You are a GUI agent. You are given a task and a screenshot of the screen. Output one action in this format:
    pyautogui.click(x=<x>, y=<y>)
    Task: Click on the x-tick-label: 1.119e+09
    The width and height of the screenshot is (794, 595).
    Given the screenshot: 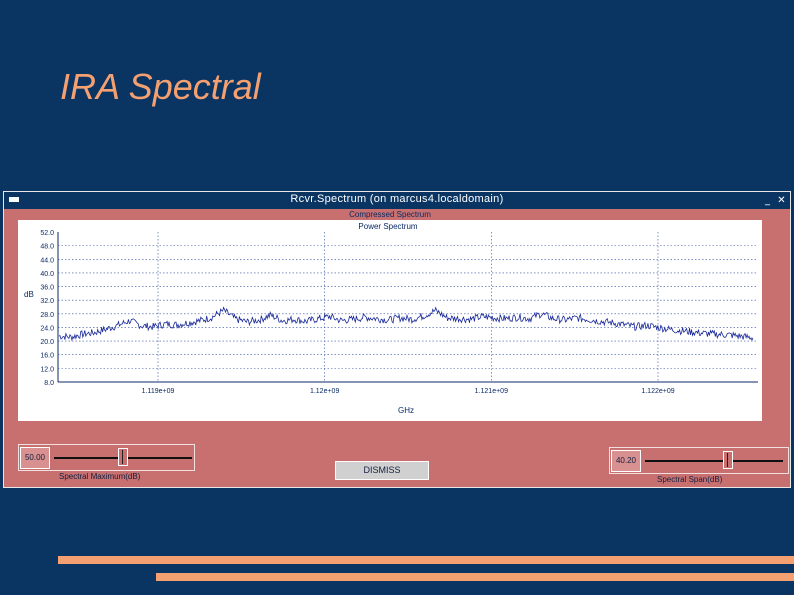 What is the action you would take?
    pyautogui.click(x=158, y=391)
    